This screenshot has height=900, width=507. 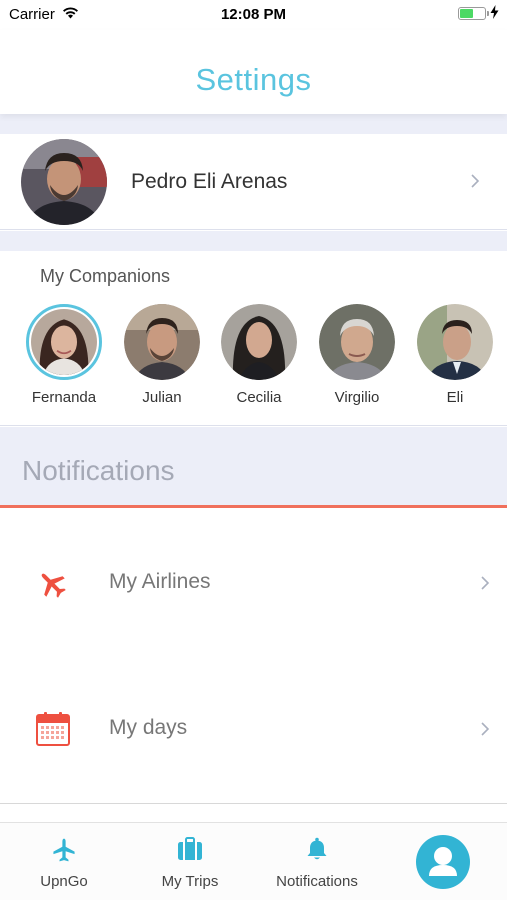 What do you see at coordinates (466, 13) in the screenshot?
I see `battery-level-fill` at bounding box center [466, 13].